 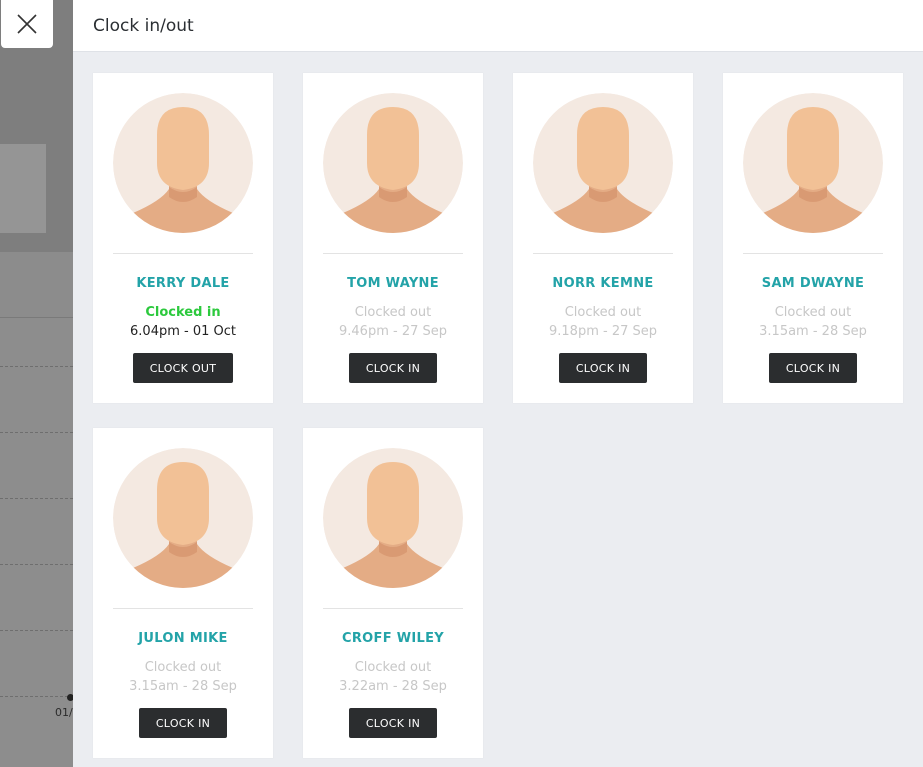 I want to click on employee-name: NORR KEMNE, so click(x=603, y=283).